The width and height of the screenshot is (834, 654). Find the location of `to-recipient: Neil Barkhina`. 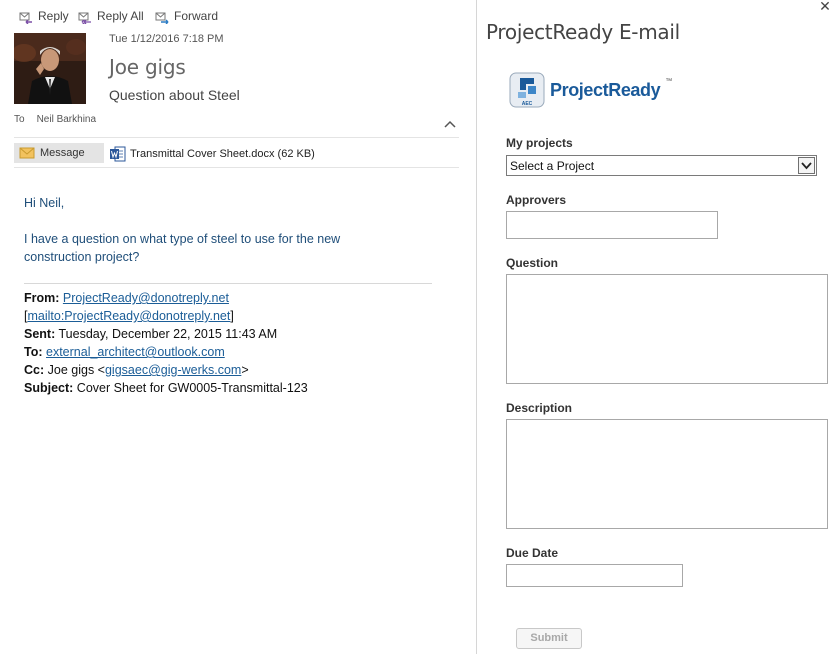

to-recipient: Neil Barkhina is located at coordinates (66, 119).